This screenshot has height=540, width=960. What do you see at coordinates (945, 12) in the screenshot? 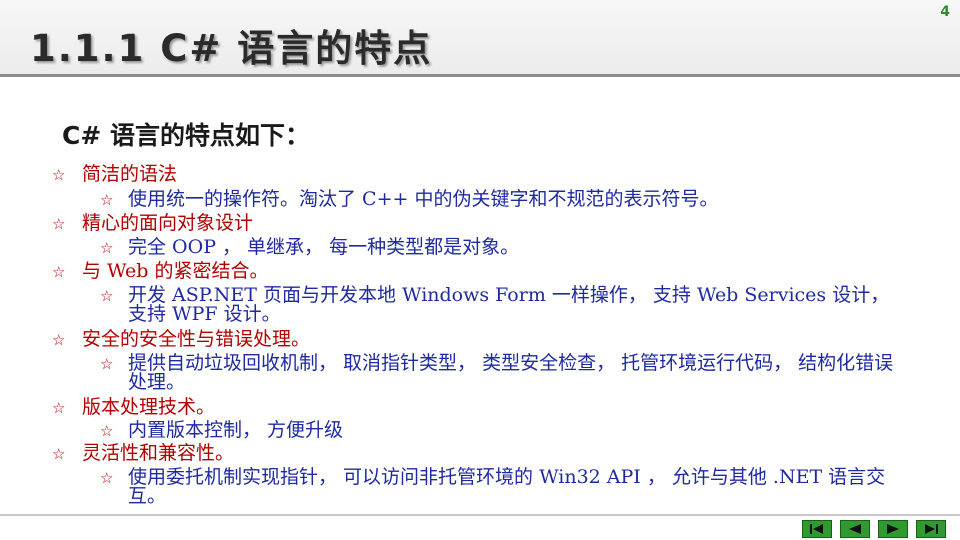
I see `page-number: 4` at bounding box center [945, 12].